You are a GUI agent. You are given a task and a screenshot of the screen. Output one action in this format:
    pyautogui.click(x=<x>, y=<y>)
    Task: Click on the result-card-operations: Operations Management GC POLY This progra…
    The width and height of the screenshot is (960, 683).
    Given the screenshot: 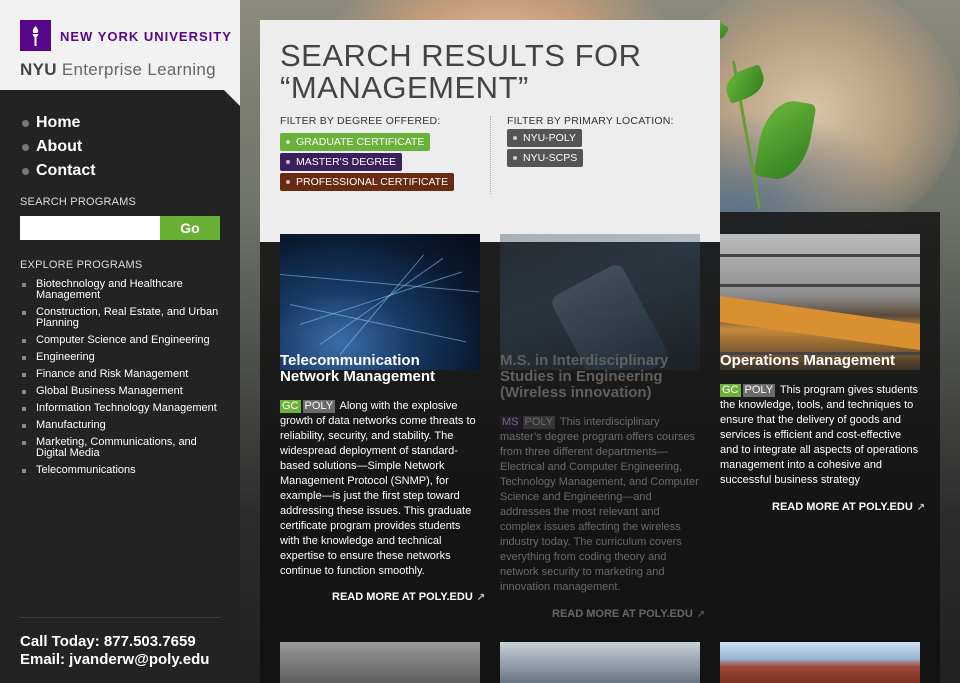 What is the action you would take?
    pyautogui.click(x=822, y=384)
    